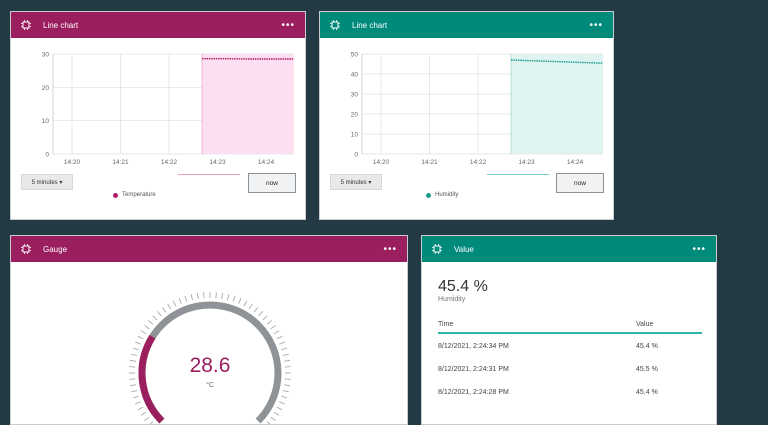 This screenshot has width=768, height=425. I want to click on chart-legend: Temperature, so click(134, 195).